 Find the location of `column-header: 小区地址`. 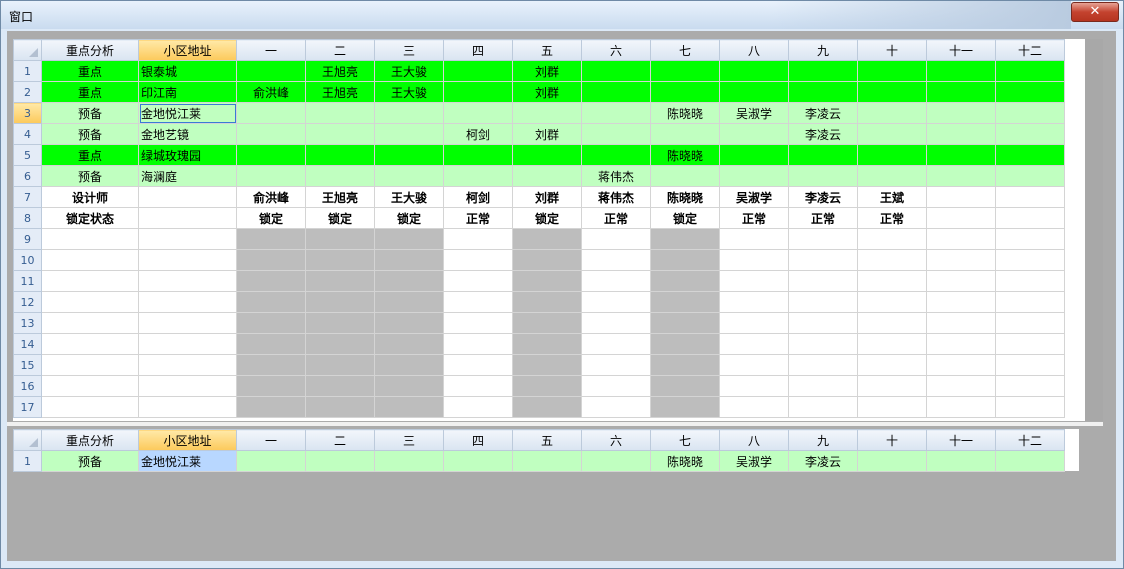

column-header: 小区地址 is located at coordinates (187, 440).